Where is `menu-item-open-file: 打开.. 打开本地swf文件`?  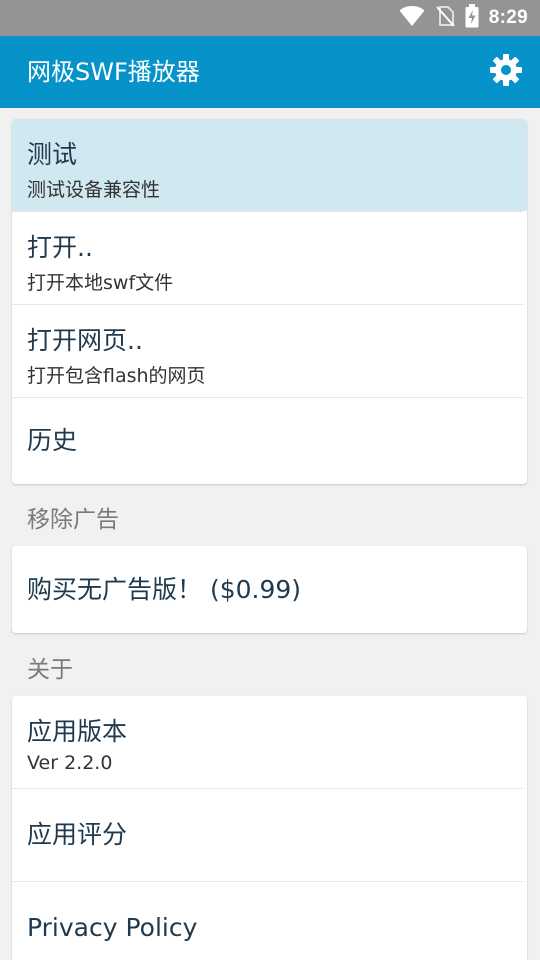 menu-item-open-file: 打开.. 打开本地swf文件 is located at coordinates (269, 258).